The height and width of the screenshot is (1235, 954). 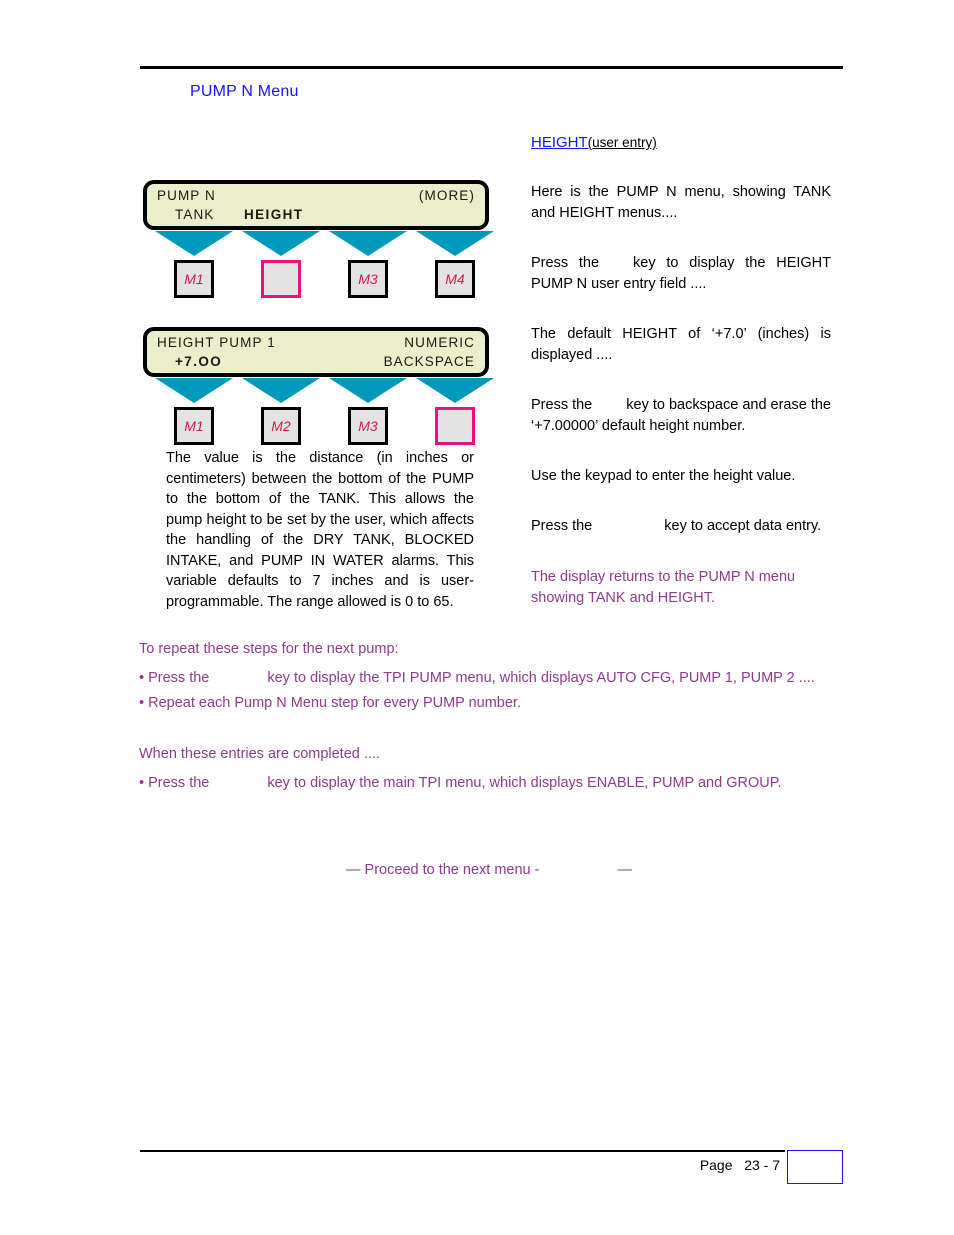 What do you see at coordinates (455, 426) in the screenshot?
I see `softkey-m4-selected` at bounding box center [455, 426].